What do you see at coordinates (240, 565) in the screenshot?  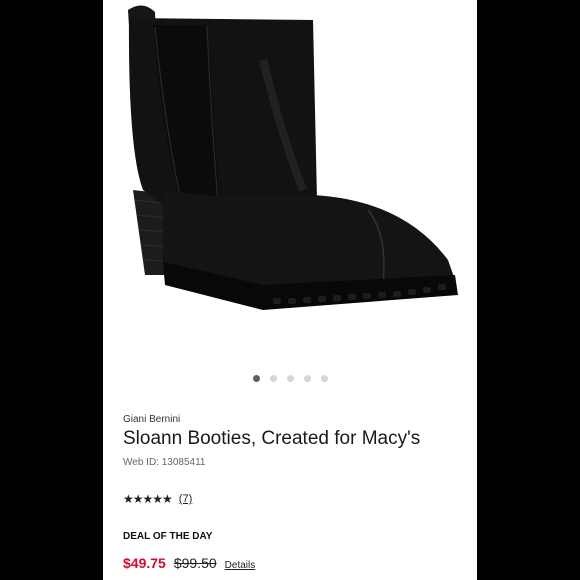 I see `details-link: Details` at bounding box center [240, 565].